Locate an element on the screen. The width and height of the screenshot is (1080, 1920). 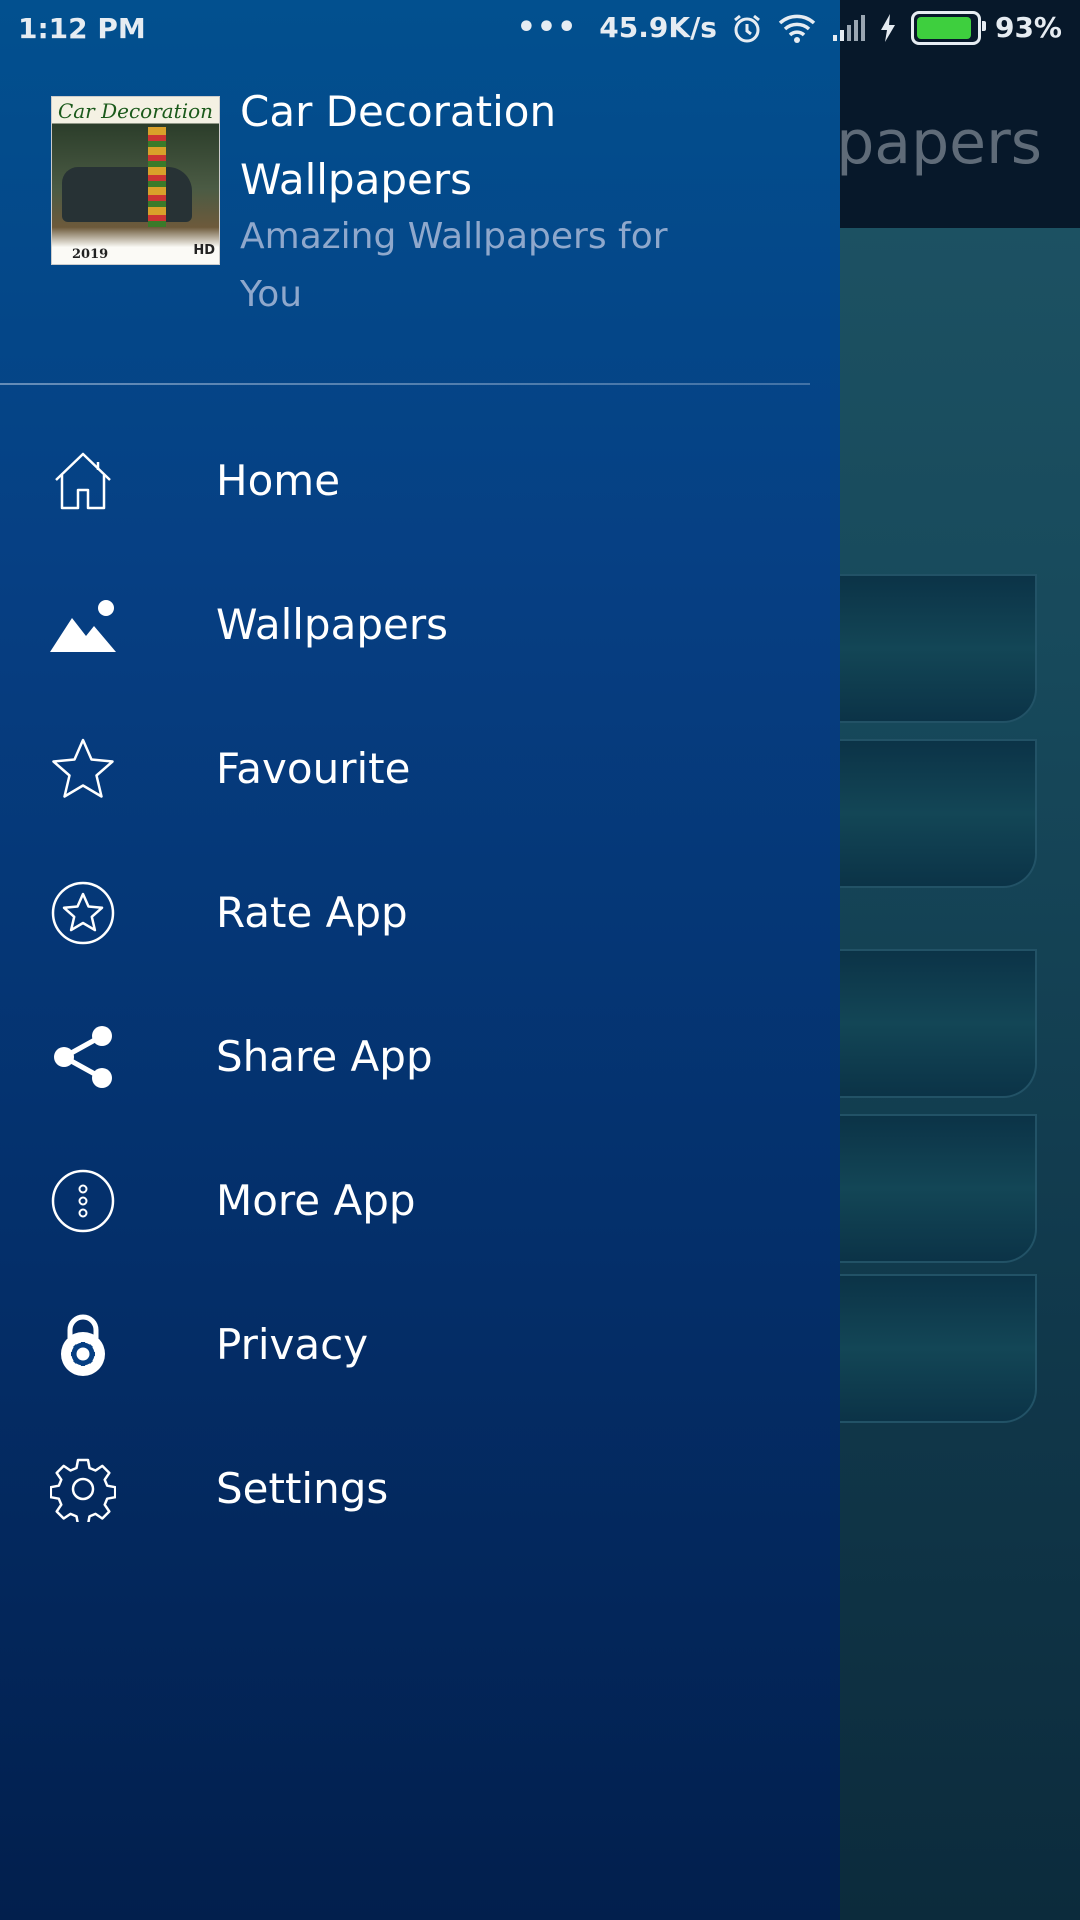
menu-item-label: Rate App is located at coordinates (312, 912).